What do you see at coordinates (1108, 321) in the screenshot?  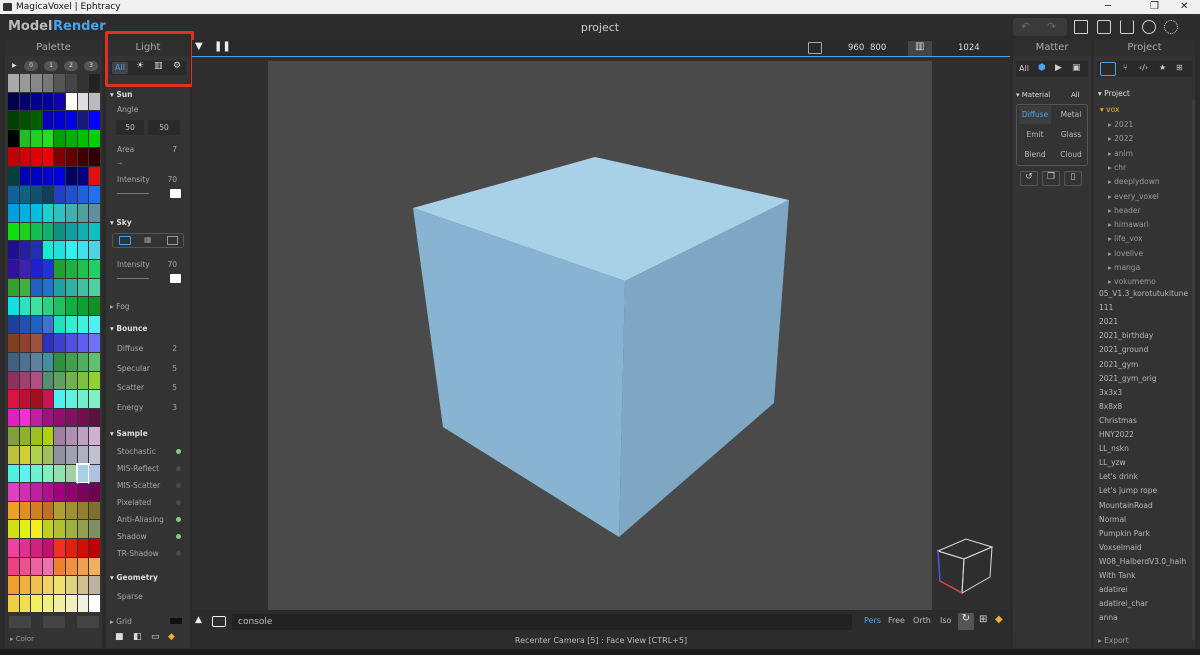 I see `project-file: 2021` at bounding box center [1108, 321].